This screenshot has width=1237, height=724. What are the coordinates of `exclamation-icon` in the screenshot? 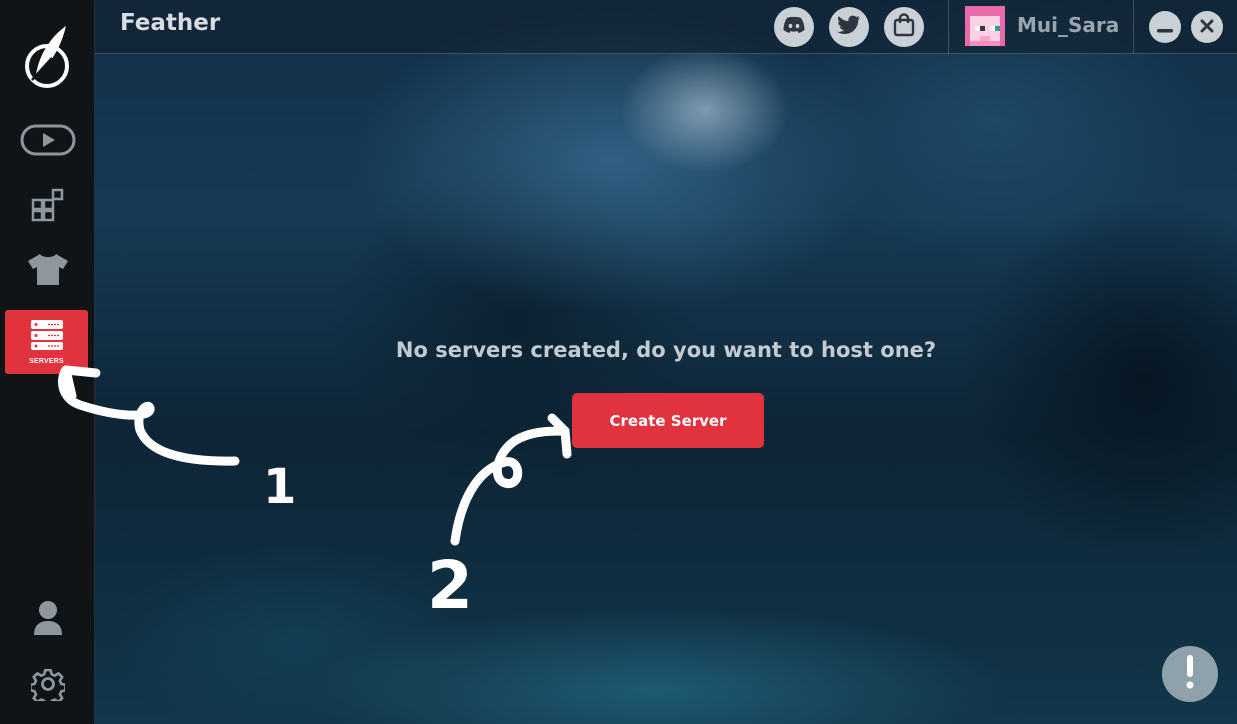 It's located at (1190, 674).